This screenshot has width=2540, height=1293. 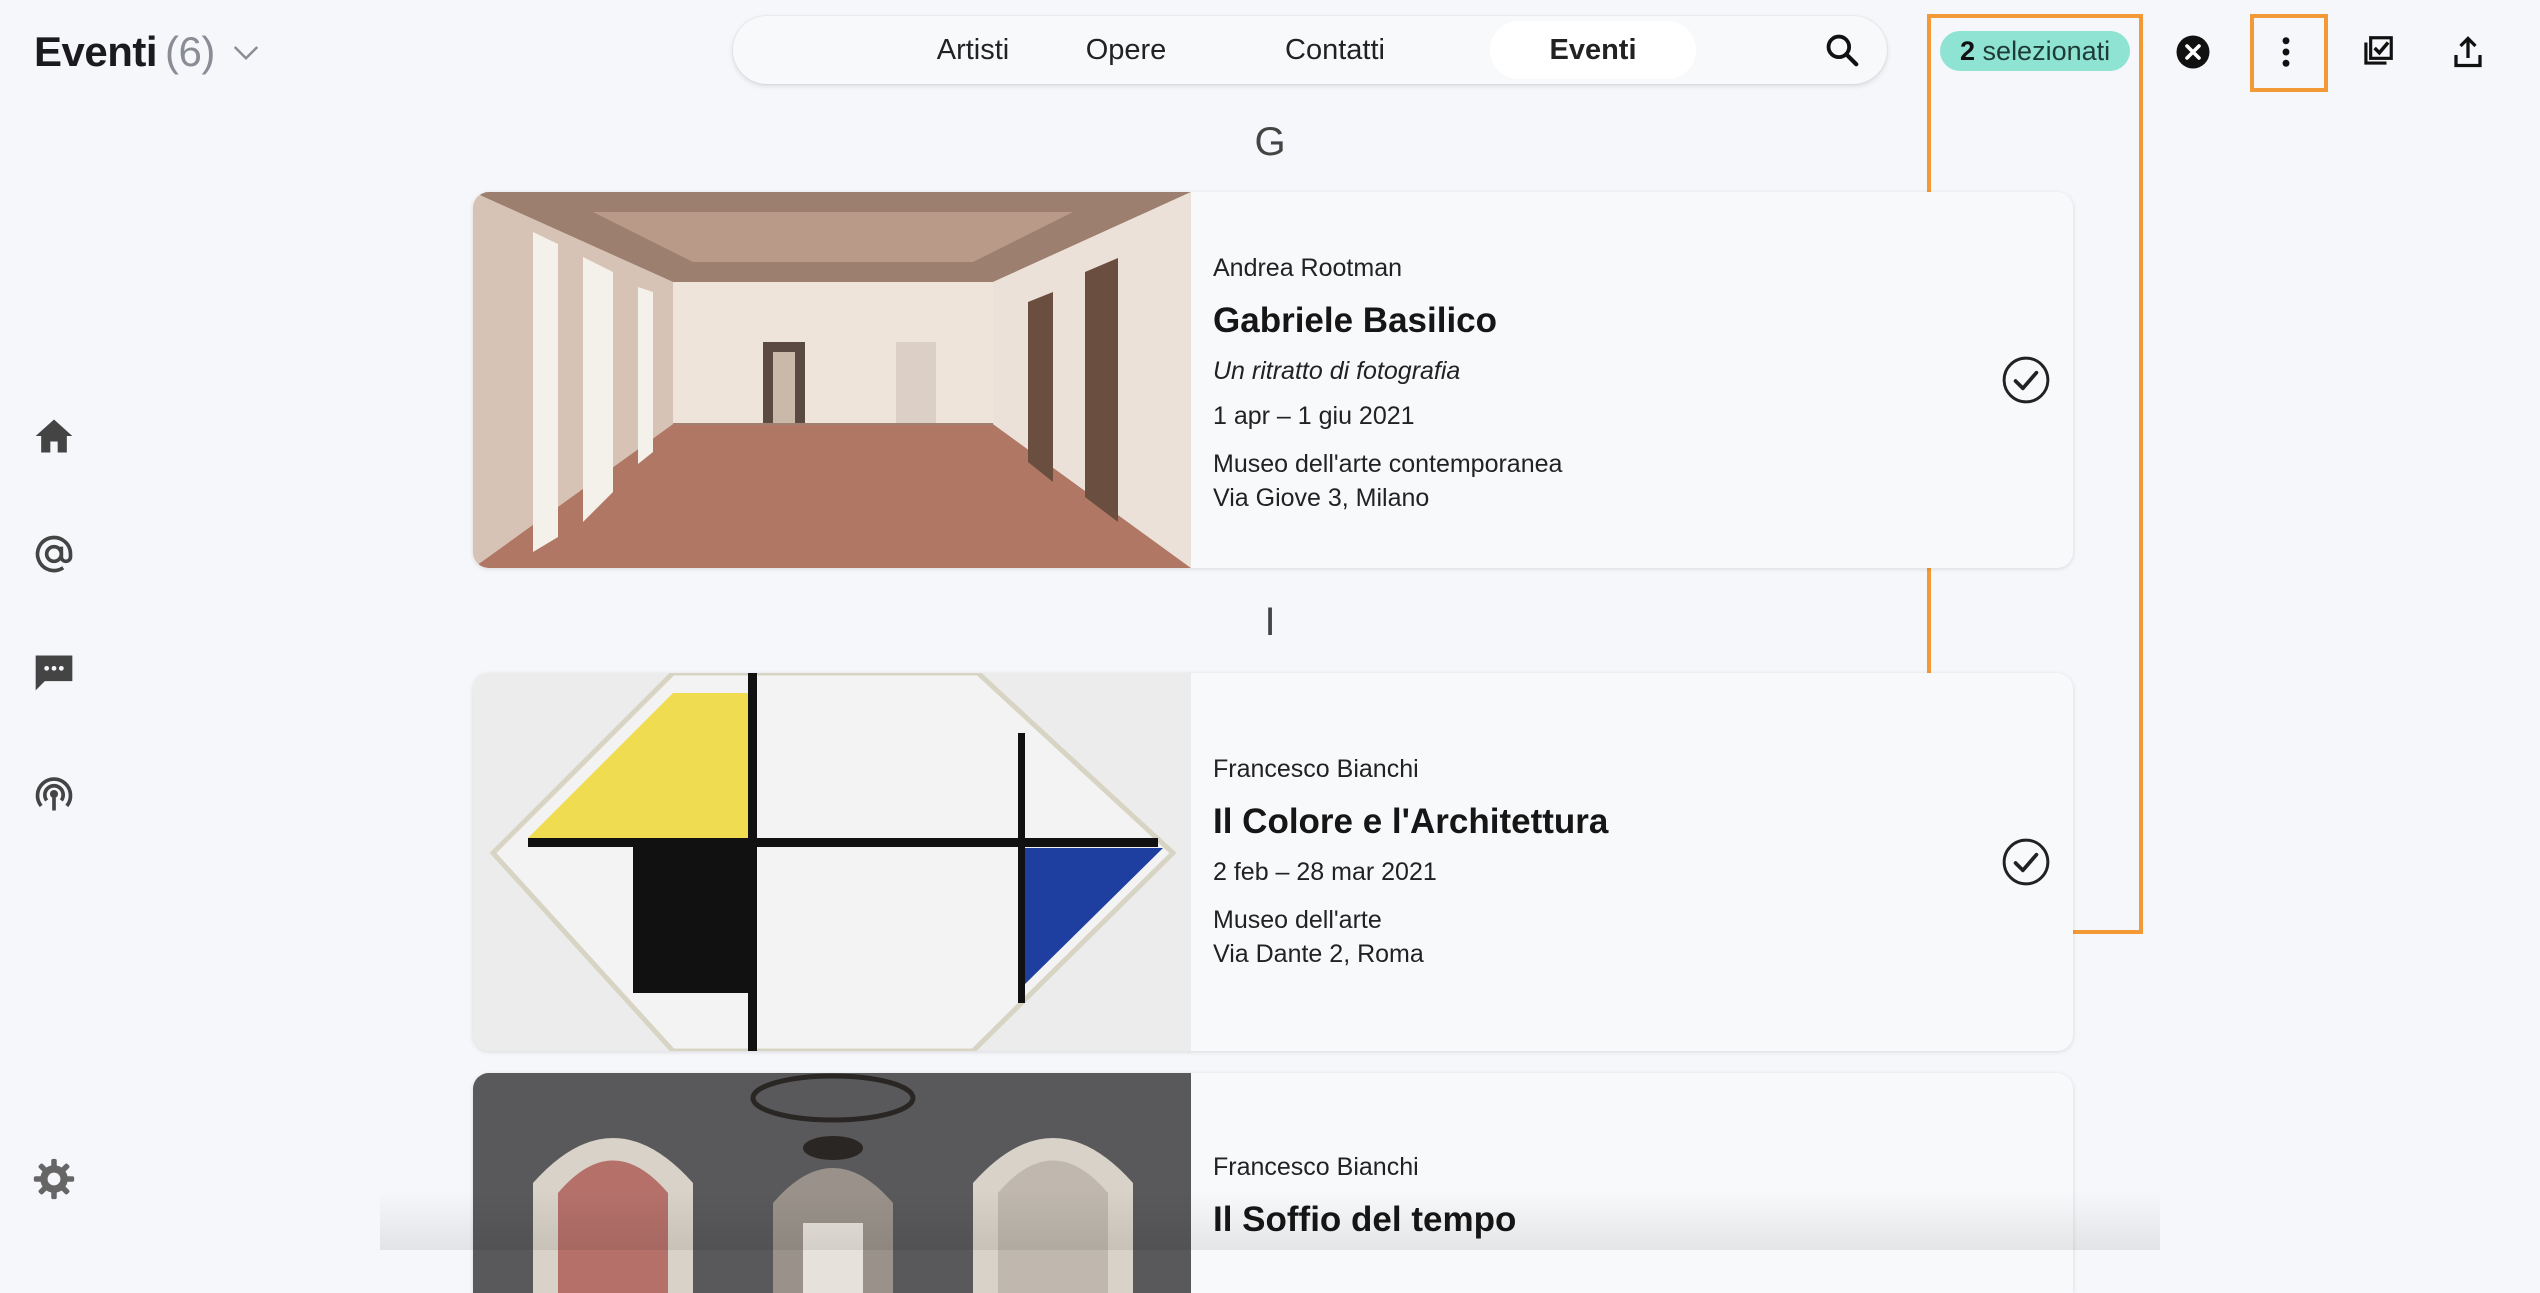 What do you see at coordinates (1355, 320) in the screenshot?
I see `event-title: Gabriele Basilico` at bounding box center [1355, 320].